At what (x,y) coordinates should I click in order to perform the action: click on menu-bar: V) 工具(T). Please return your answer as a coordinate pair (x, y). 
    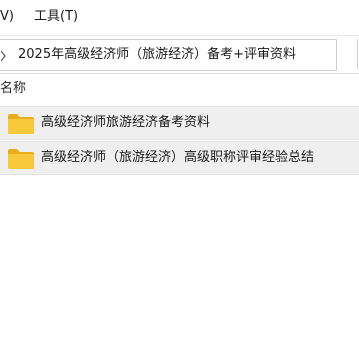
    Looking at the image, I should click on (179, 17).